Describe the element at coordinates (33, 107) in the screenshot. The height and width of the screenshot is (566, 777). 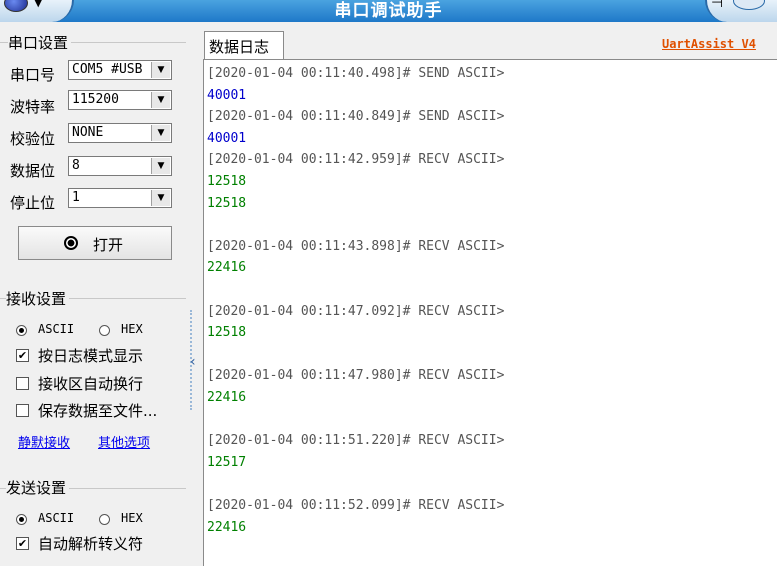
I see `baud-label: 波特率` at that location.